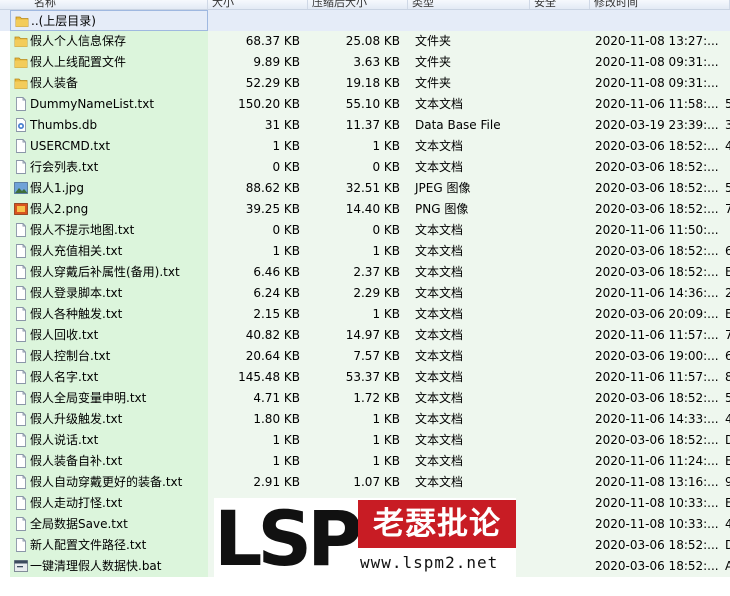 The height and width of the screenshot is (596, 730). What do you see at coordinates (76, 503) in the screenshot?
I see `file-name-text: 假人走动打怪.txt` at bounding box center [76, 503].